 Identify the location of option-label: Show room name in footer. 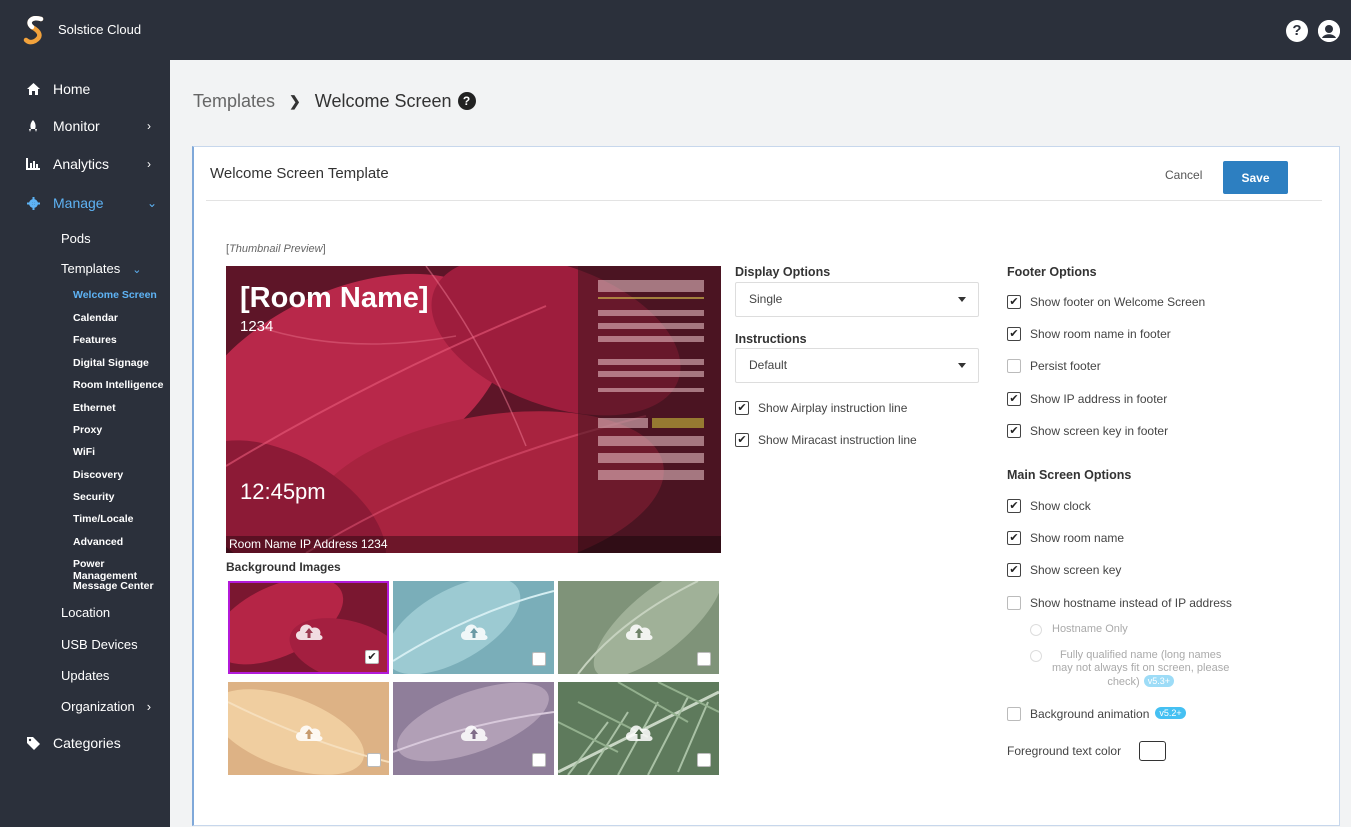
(1100, 334).